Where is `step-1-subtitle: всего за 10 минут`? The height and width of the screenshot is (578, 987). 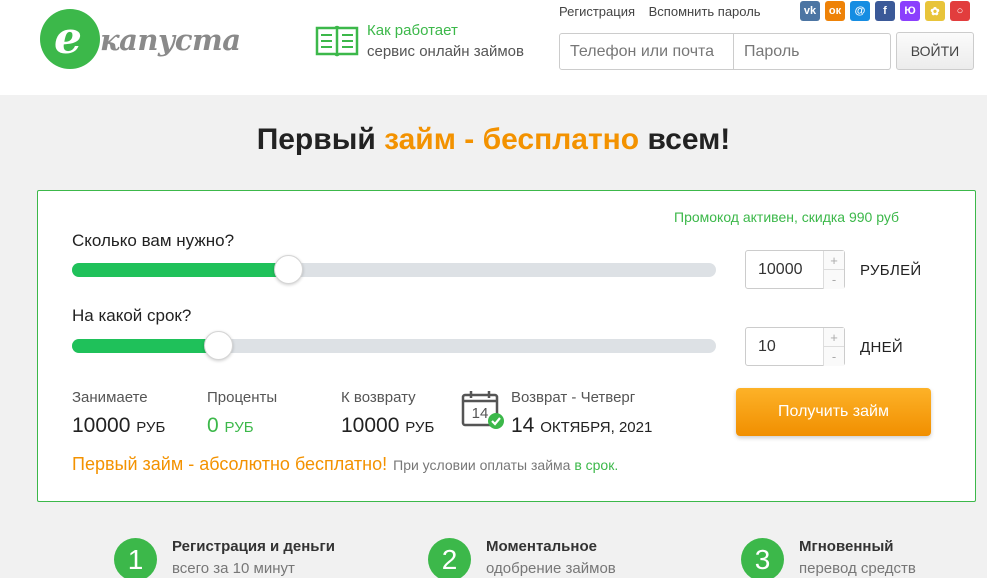
step-1-subtitle: всего за 10 минут is located at coordinates (233, 568).